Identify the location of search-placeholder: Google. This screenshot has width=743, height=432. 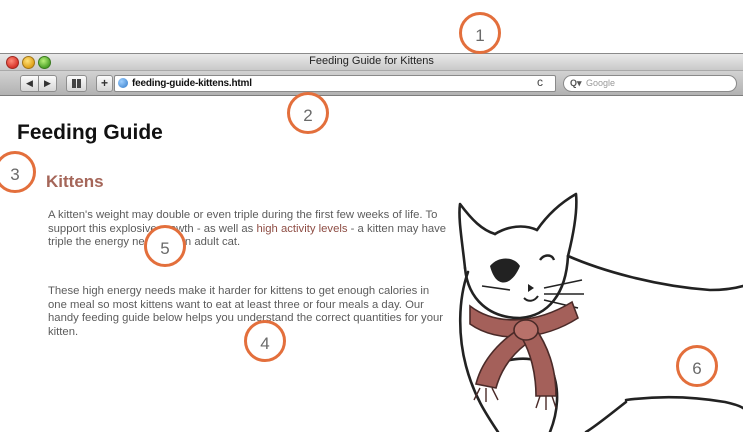
(601, 83).